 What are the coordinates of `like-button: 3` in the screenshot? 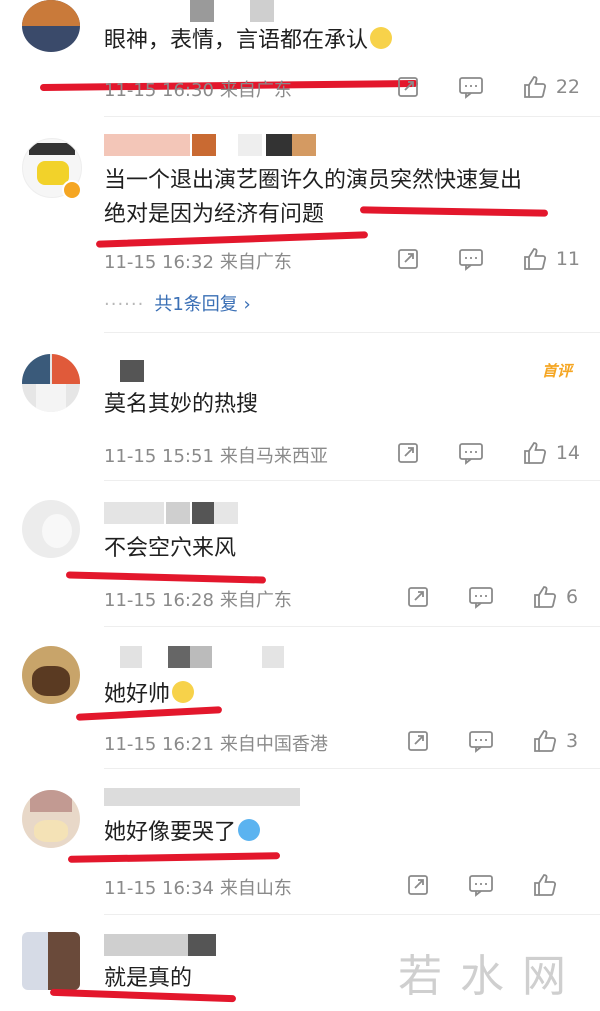 It's located at (556, 741).